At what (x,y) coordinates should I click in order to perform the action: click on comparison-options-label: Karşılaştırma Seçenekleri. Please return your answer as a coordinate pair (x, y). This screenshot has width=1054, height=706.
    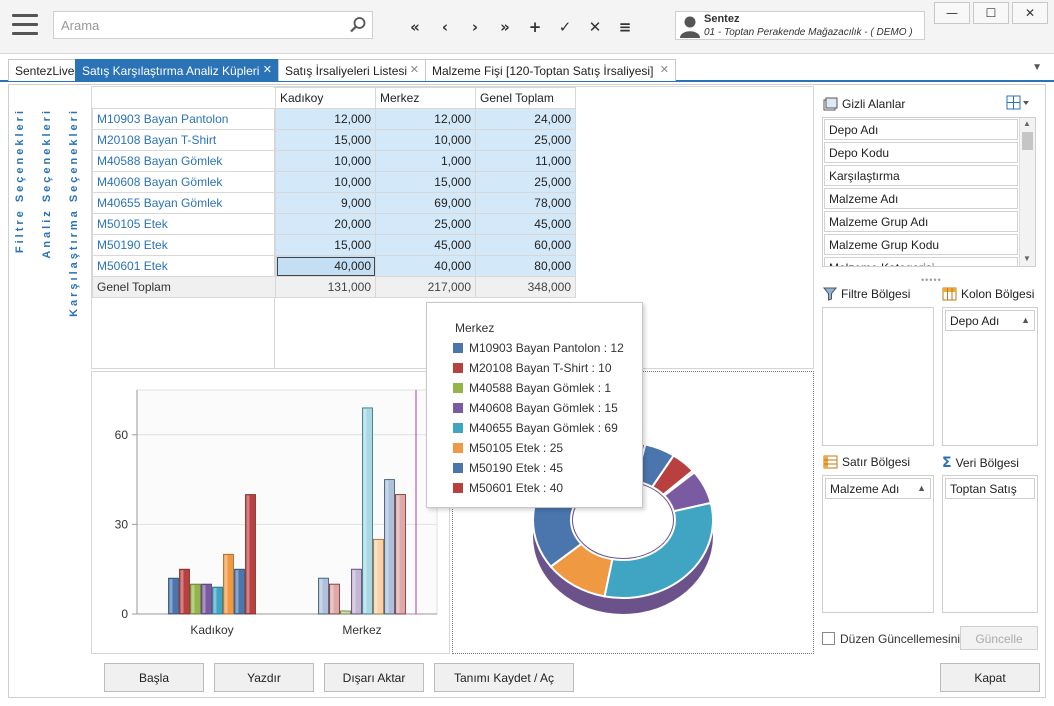
    Looking at the image, I should click on (74, 212).